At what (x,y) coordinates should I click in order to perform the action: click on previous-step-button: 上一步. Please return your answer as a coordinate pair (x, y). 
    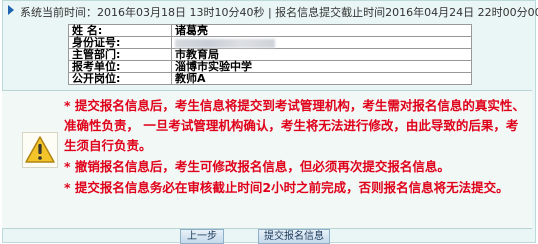
    Looking at the image, I should click on (202, 236).